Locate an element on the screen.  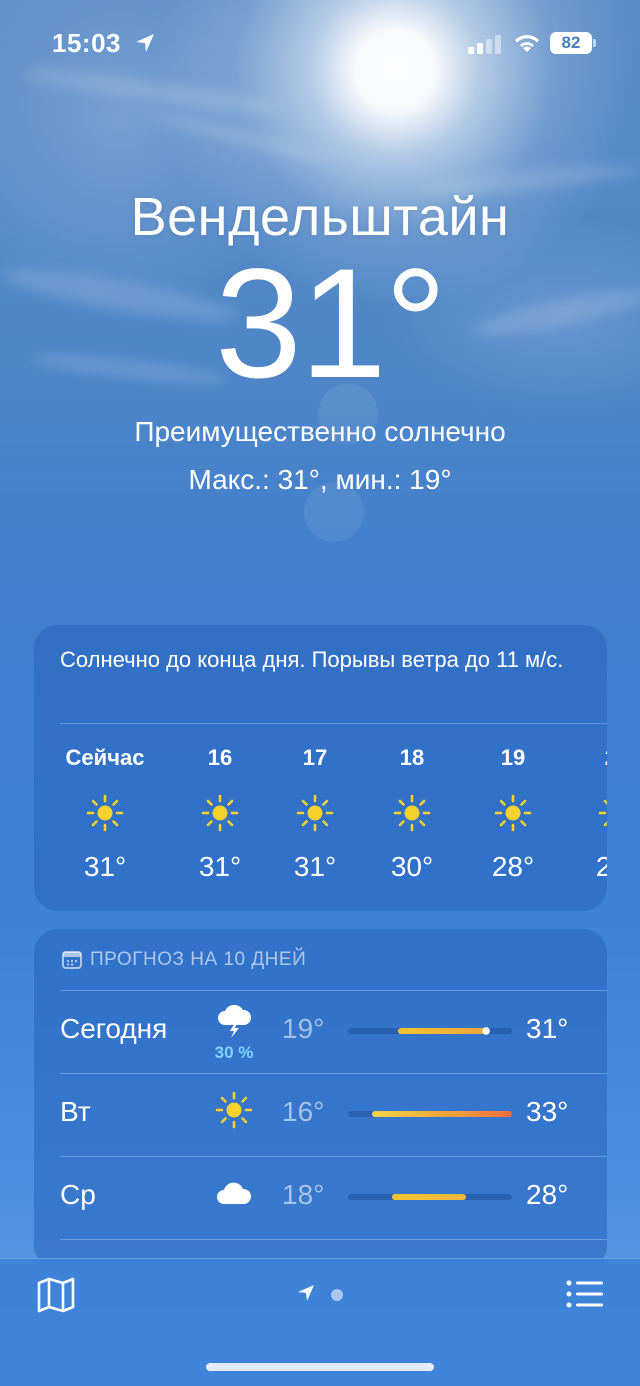
hour-item: 19 28° is located at coordinates (513, 814).